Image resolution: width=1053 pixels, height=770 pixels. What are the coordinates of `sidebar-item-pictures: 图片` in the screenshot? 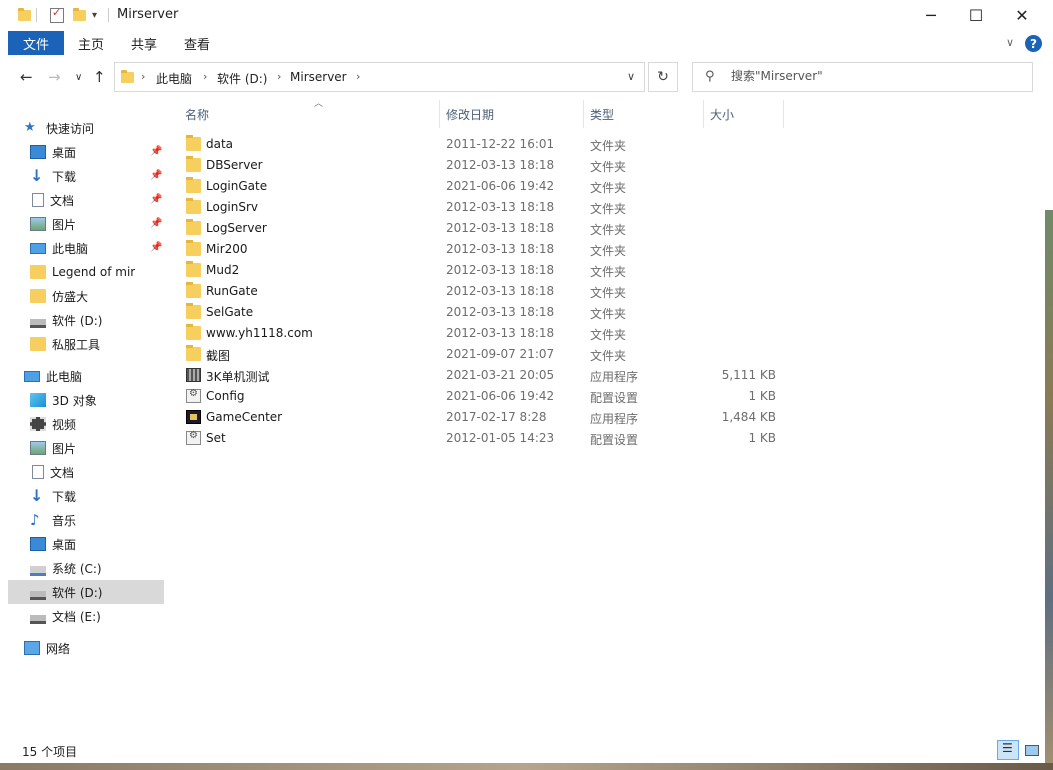 It's located at (97, 224).